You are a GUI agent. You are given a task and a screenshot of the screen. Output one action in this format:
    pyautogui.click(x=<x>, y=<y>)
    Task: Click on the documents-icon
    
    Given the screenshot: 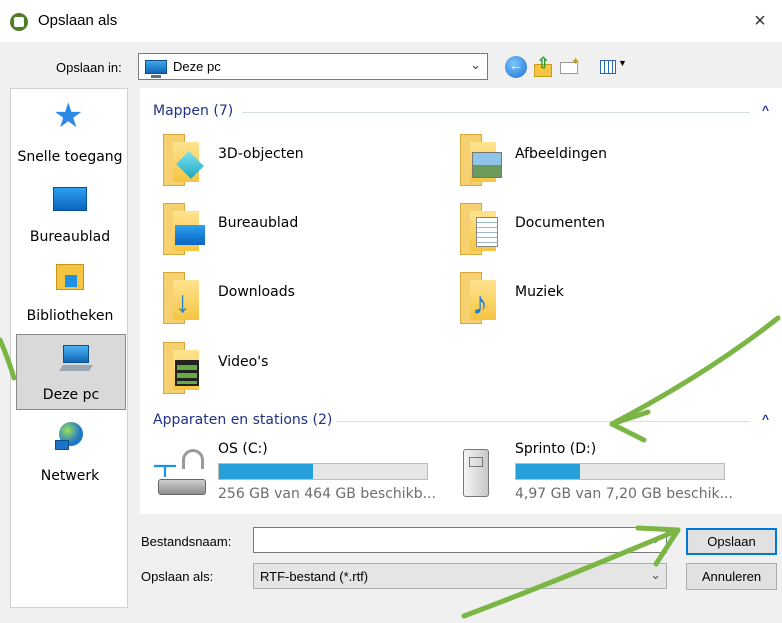 What is the action you would take?
    pyautogui.click(x=478, y=229)
    